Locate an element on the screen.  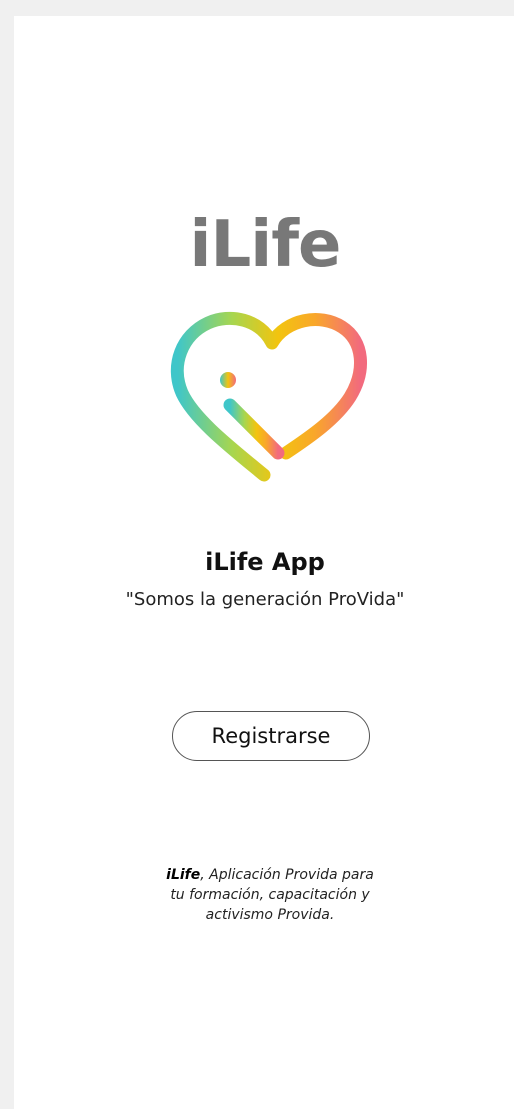
footer-line-2: tu formación, capacitación y is located at coordinates (270, 895).